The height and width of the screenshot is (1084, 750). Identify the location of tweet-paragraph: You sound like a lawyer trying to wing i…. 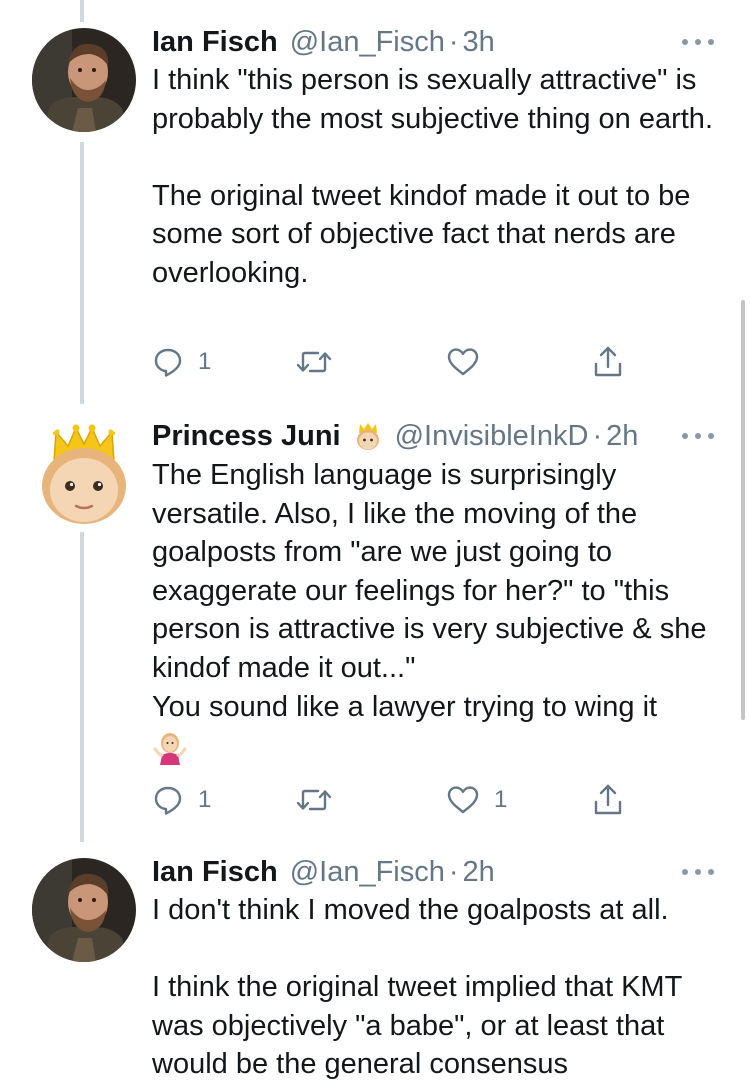
(405, 706).